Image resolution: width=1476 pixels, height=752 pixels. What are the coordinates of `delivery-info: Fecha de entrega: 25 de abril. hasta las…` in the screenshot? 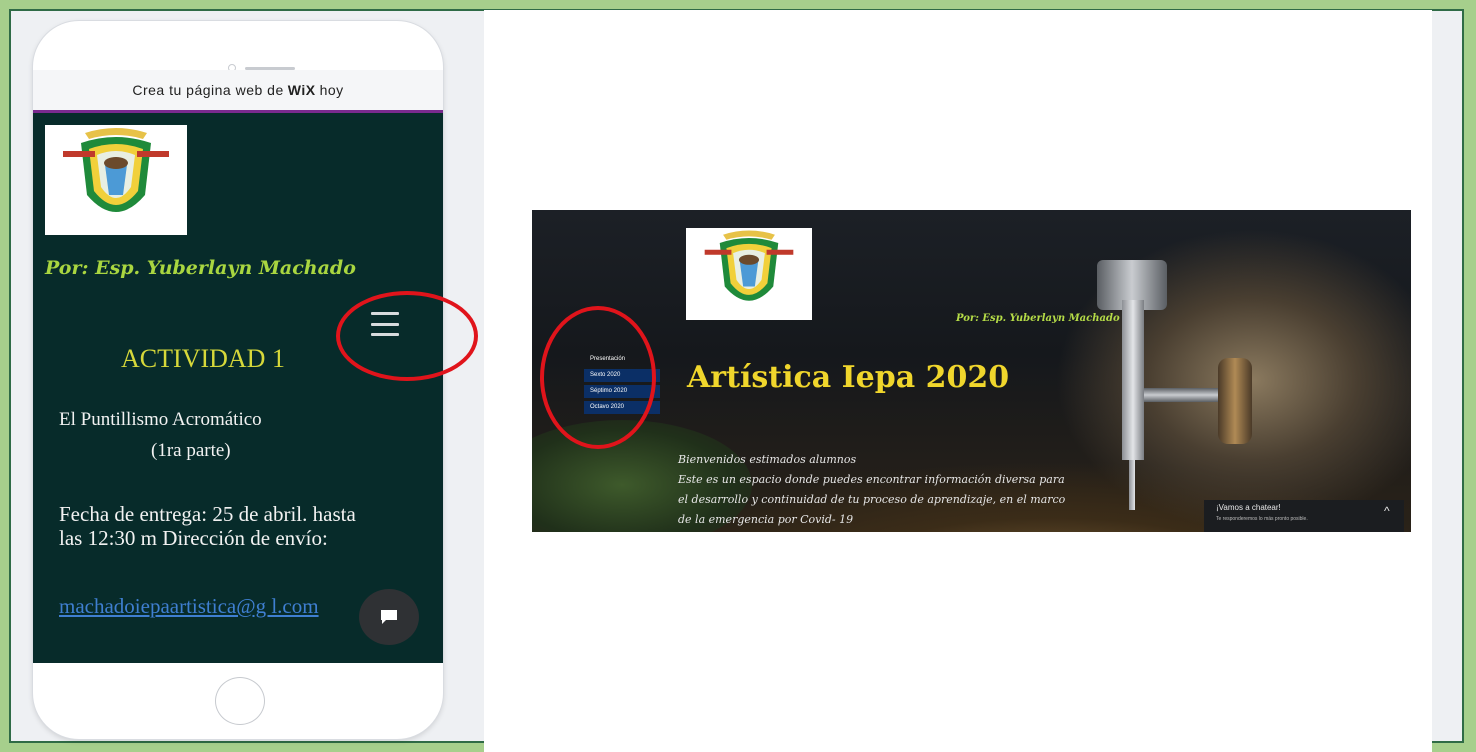 It's located at (207, 526).